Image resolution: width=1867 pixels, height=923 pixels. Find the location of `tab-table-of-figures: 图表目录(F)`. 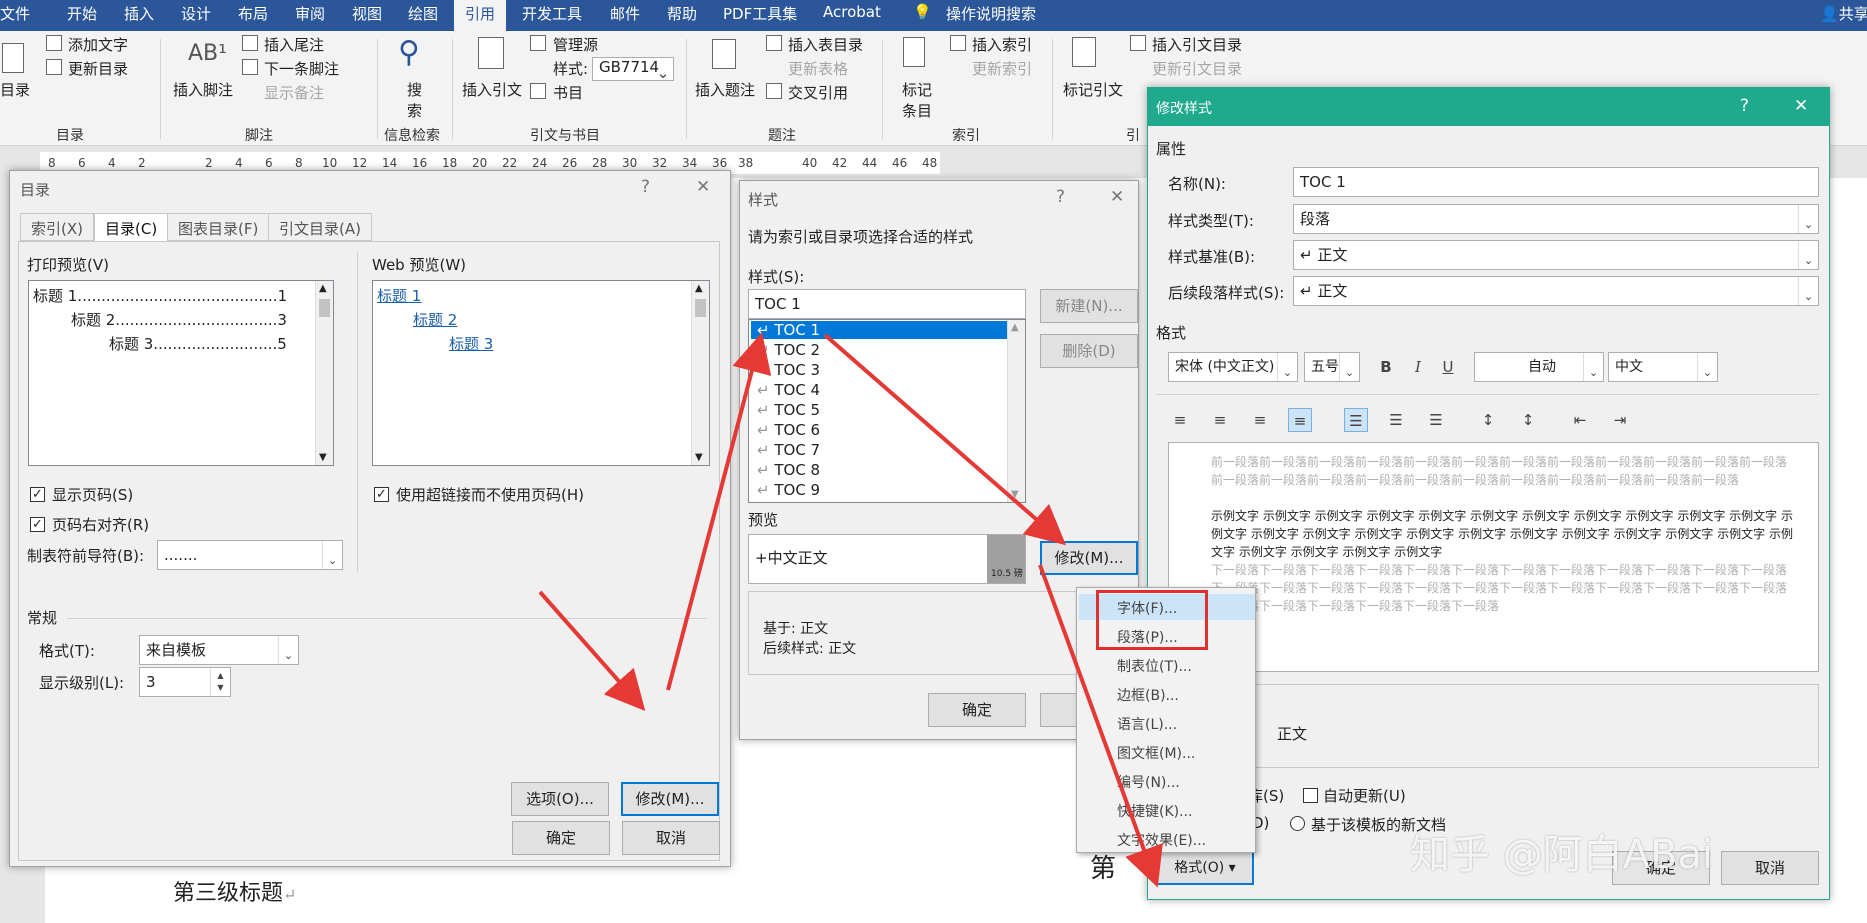

tab-table-of-figures: 图表目录(F) is located at coordinates (218, 227).